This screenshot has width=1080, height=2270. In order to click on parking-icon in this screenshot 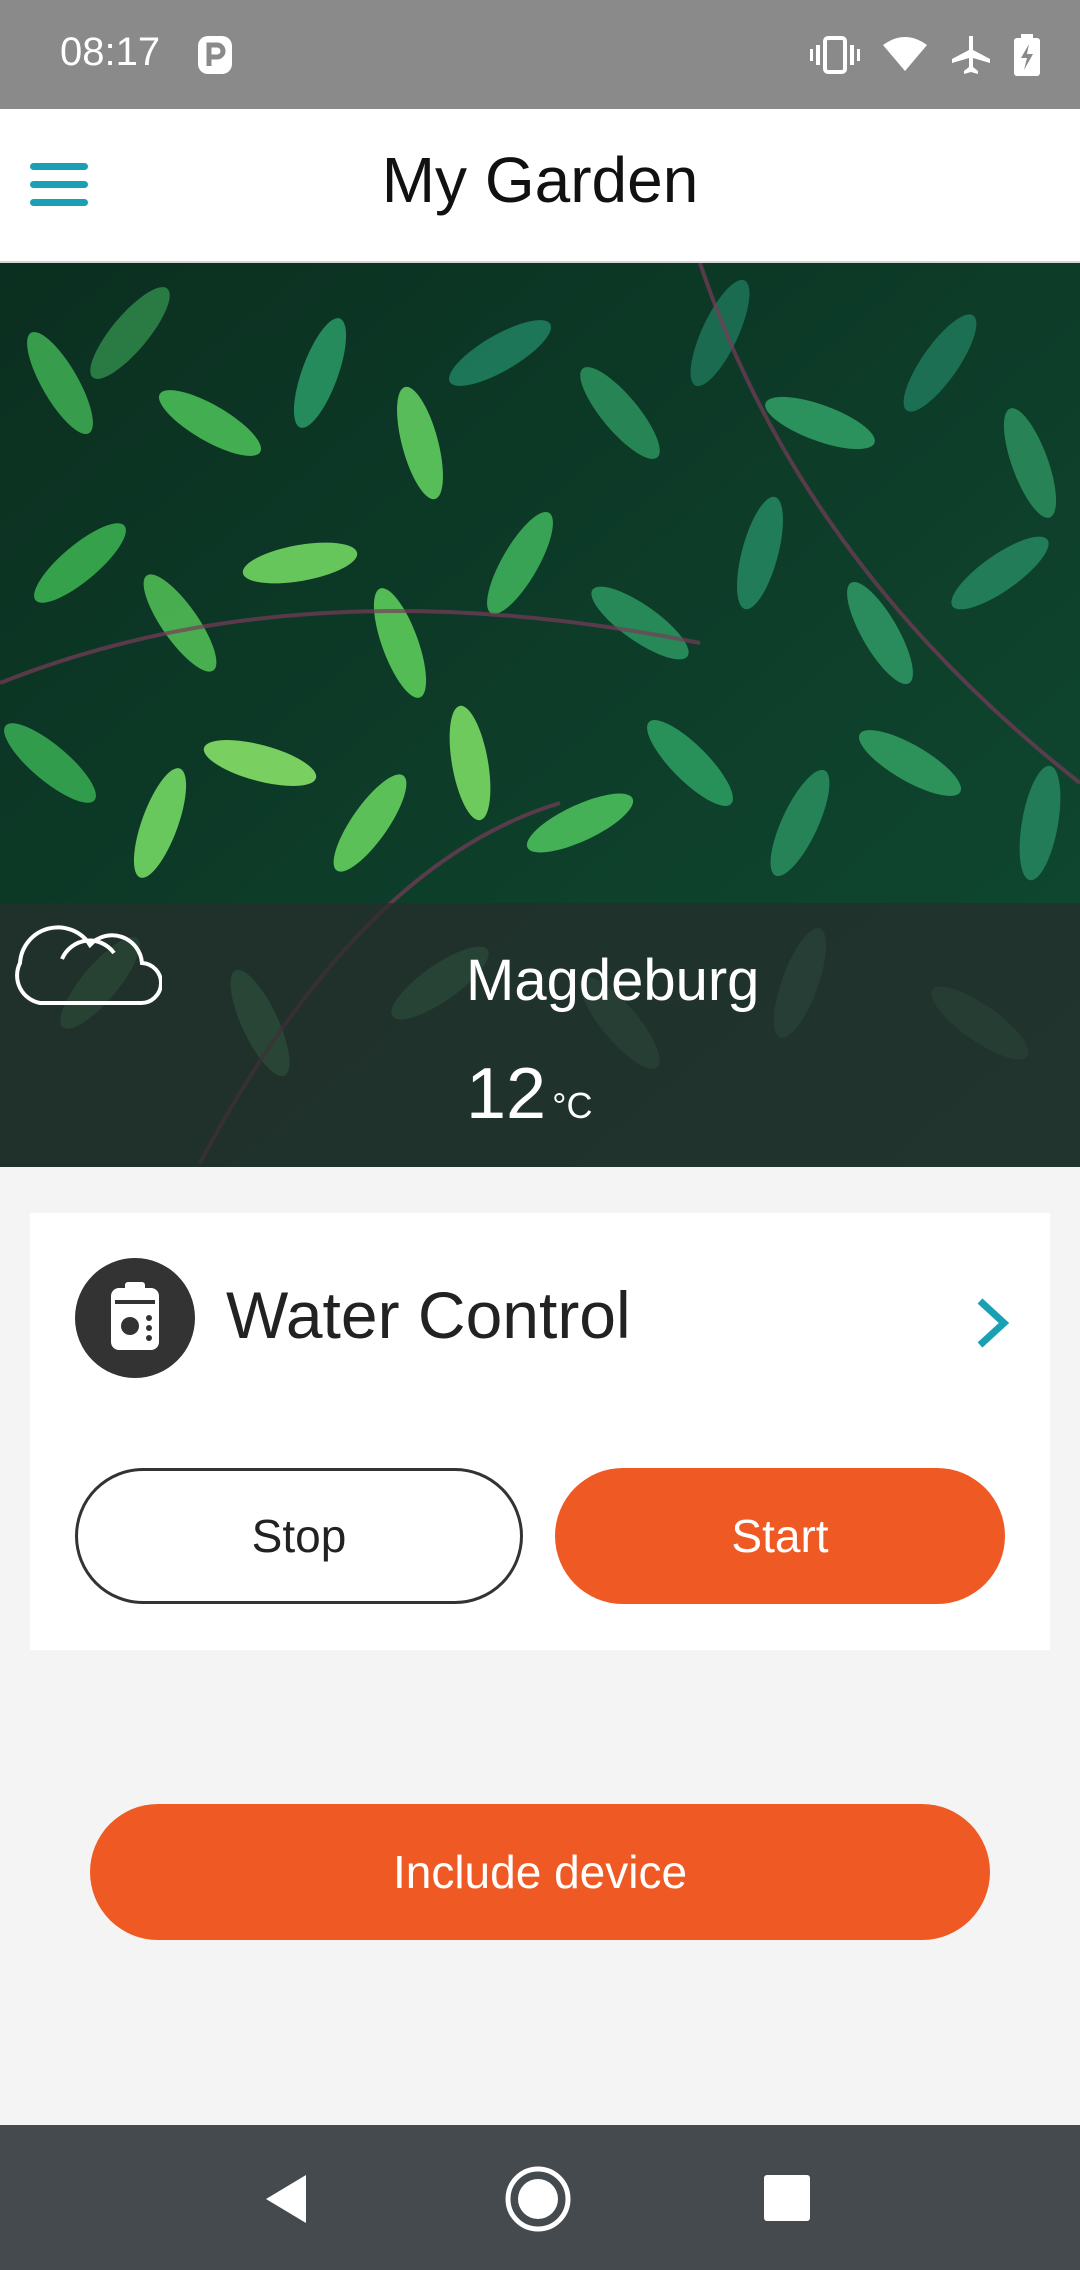, I will do `click(215, 55)`.